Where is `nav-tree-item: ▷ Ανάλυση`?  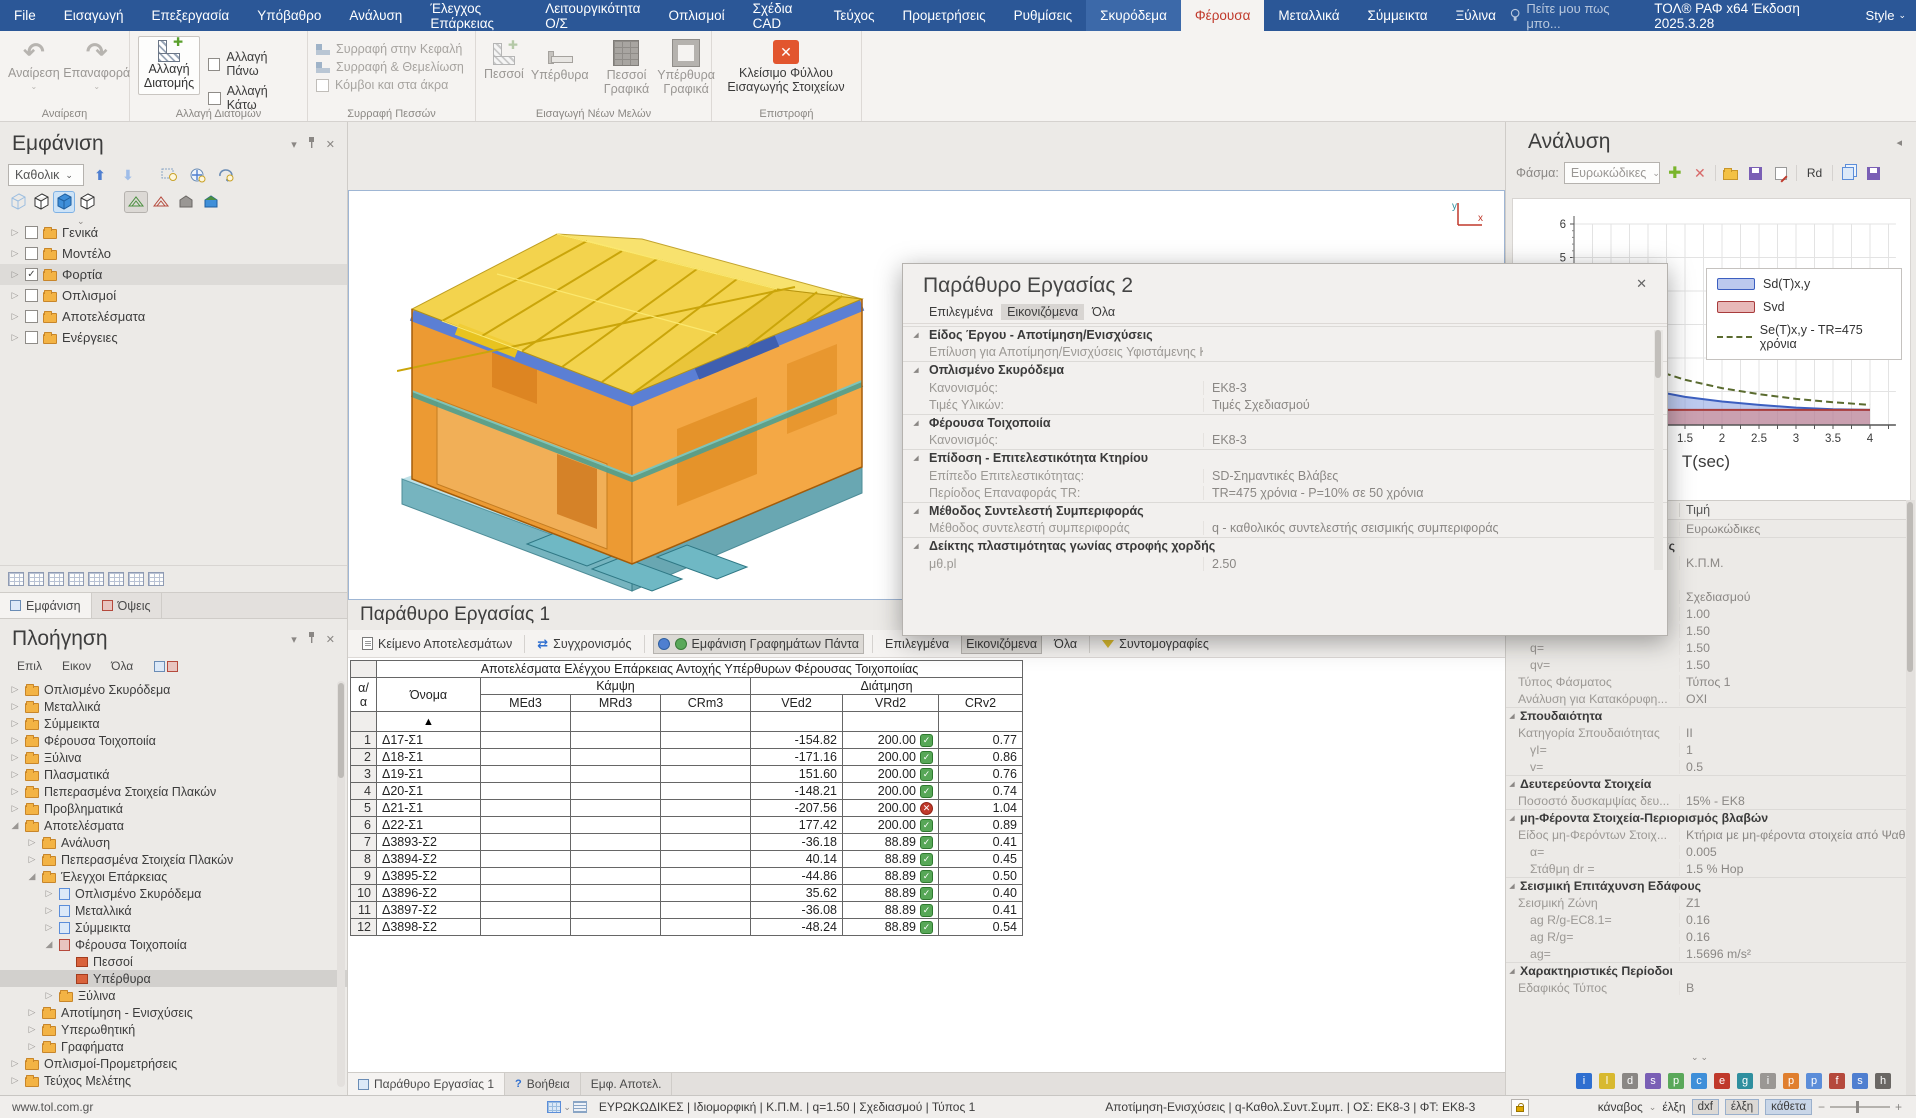
nav-tree-item: ▷ Ανάλυση is located at coordinates (173, 842).